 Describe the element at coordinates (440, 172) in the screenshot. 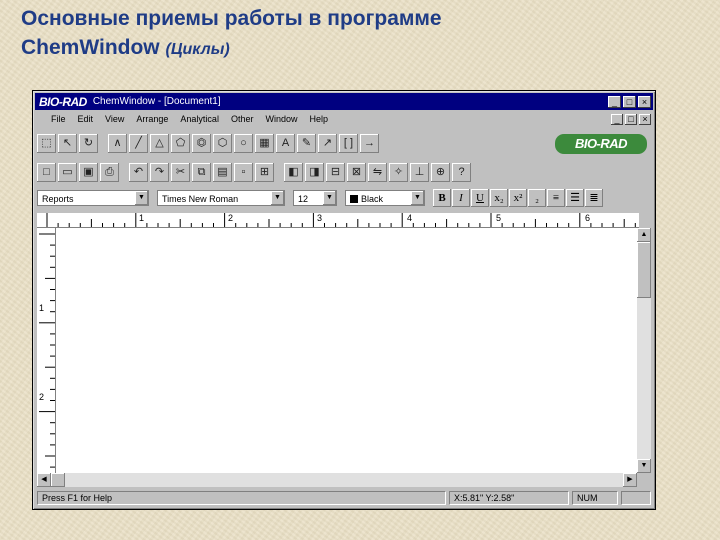

I see `zoom-icon: ⊕` at that location.